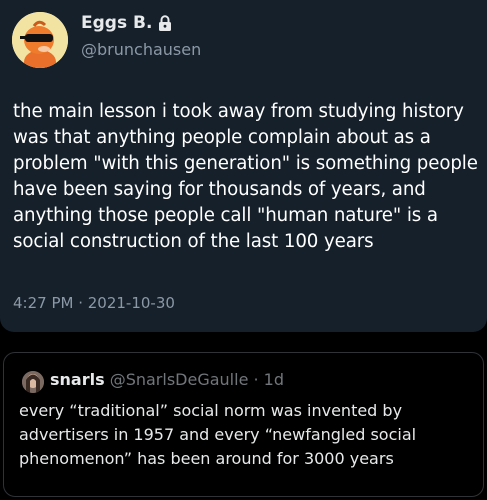  What do you see at coordinates (274, 379) in the screenshot?
I see `quoted-tweet-age: 1d` at bounding box center [274, 379].